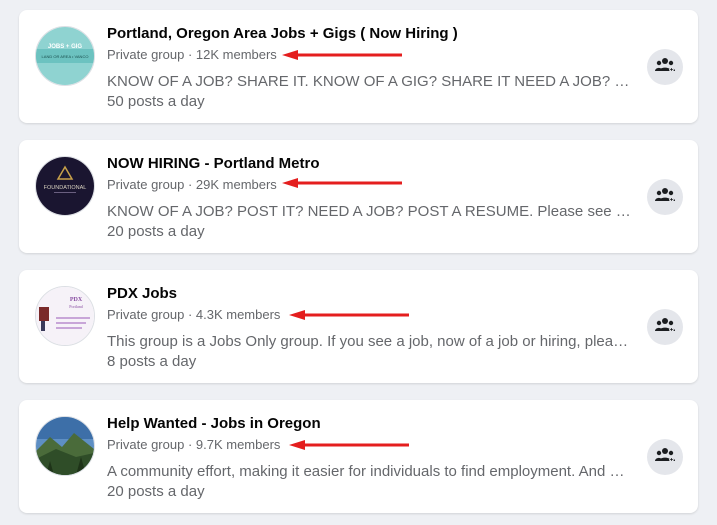 This screenshot has width=717, height=525. What do you see at coordinates (152, 361) in the screenshot?
I see `group-activity: 8 posts a day` at bounding box center [152, 361].